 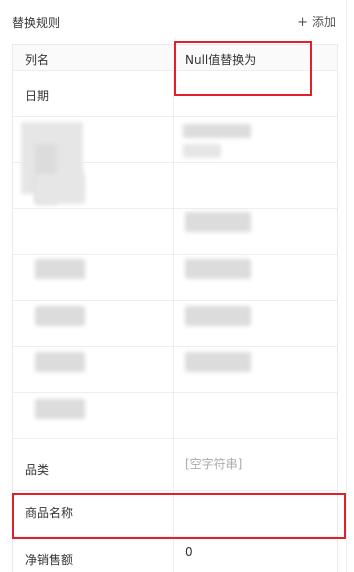 What do you see at coordinates (175, 57) in the screenshot?
I see `table-header-row: 列名 Null值替换为` at bounding box center [175, 57].